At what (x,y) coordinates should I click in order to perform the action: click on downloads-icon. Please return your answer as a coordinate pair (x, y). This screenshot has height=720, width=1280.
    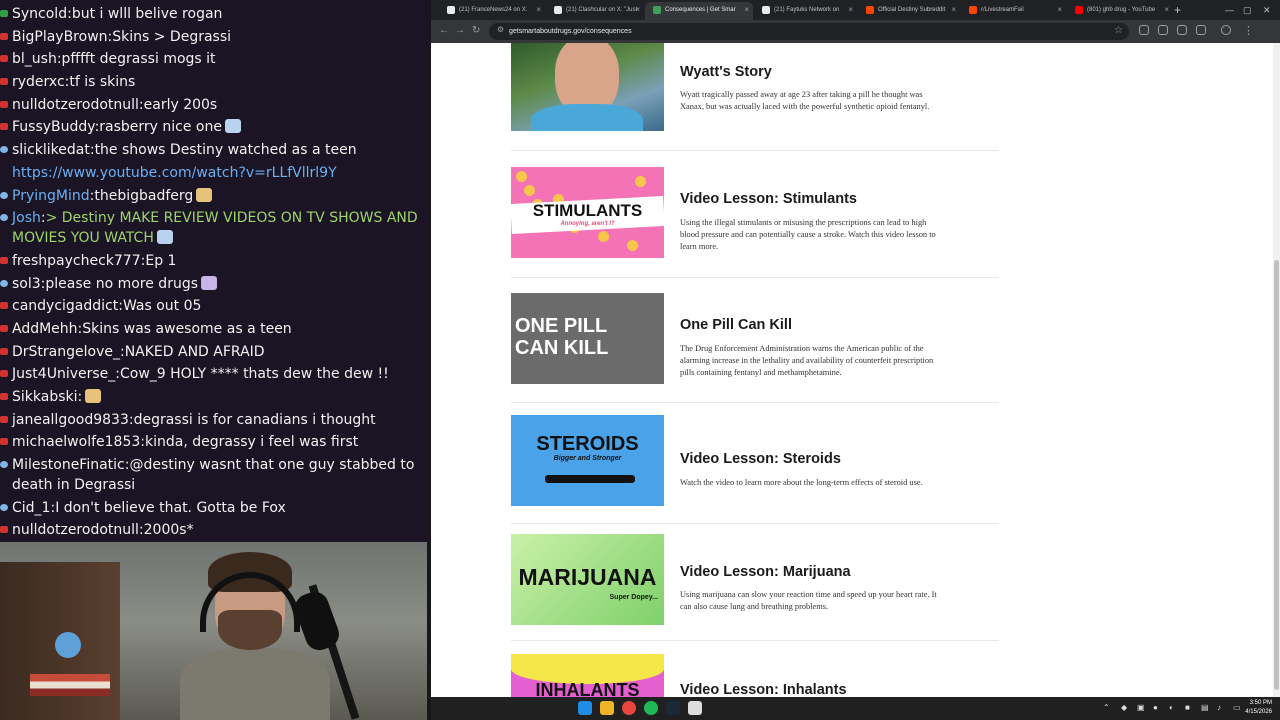
    Looking at the image, I should click on (1201, 30).